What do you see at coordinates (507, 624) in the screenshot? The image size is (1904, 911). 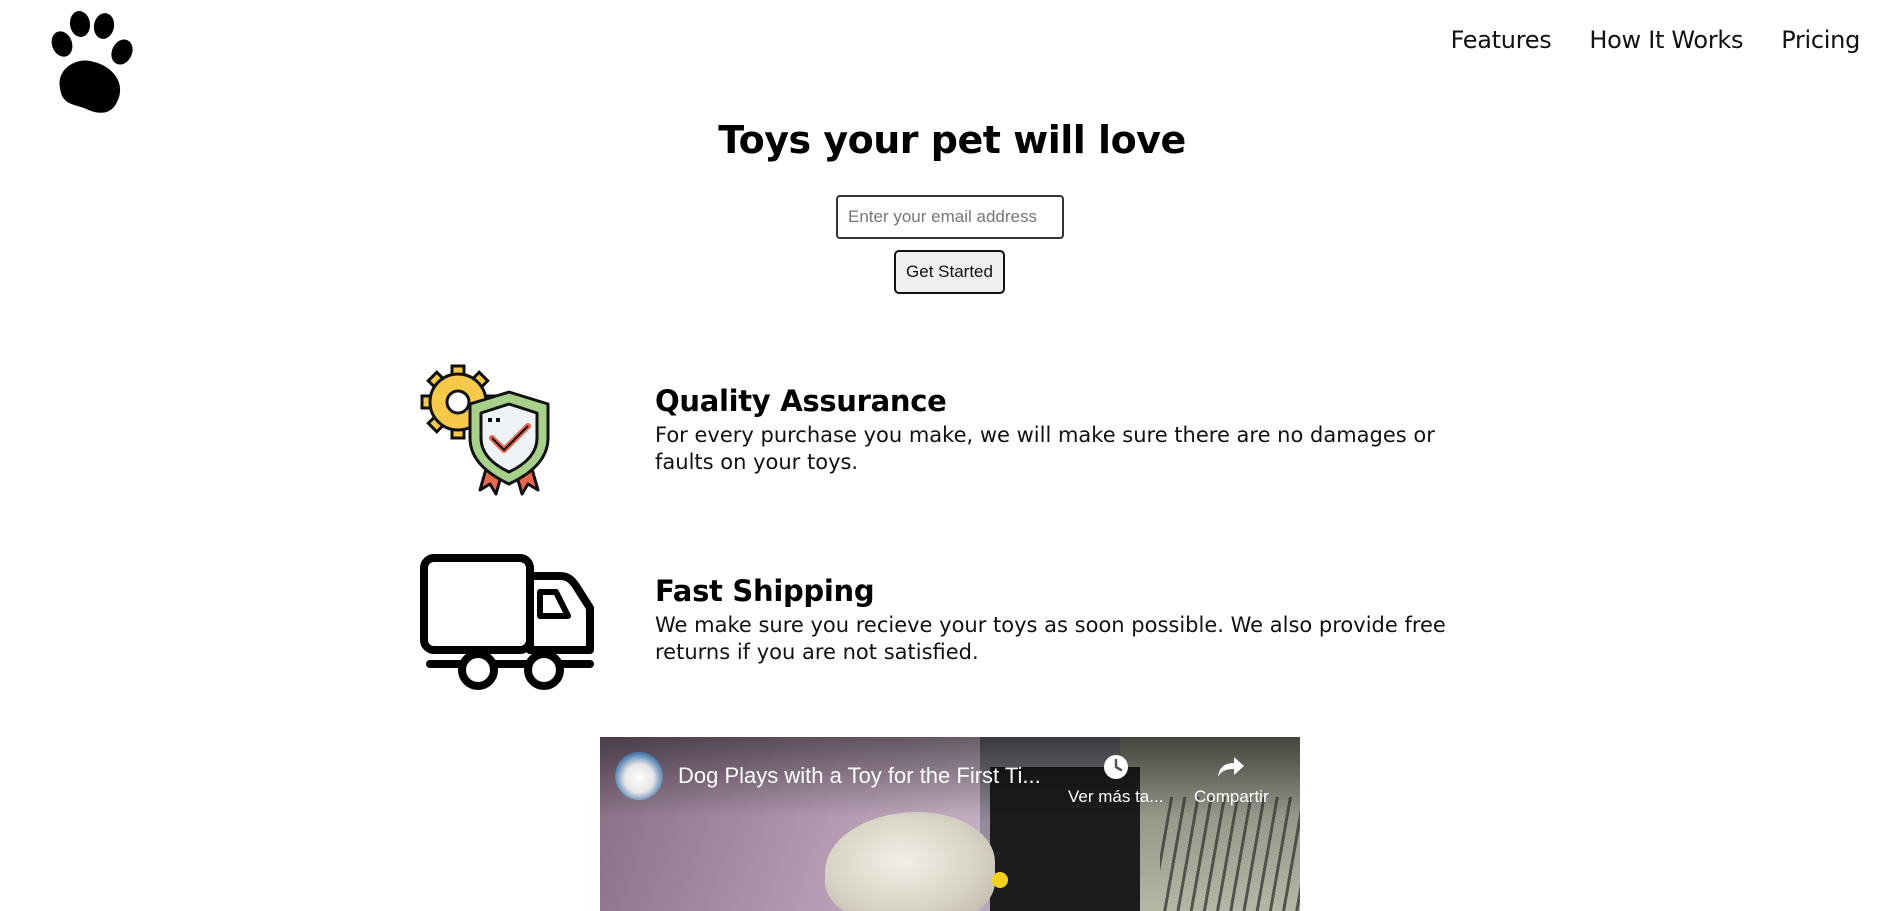 I see `truck-icon` at bounding box center [507, 624].